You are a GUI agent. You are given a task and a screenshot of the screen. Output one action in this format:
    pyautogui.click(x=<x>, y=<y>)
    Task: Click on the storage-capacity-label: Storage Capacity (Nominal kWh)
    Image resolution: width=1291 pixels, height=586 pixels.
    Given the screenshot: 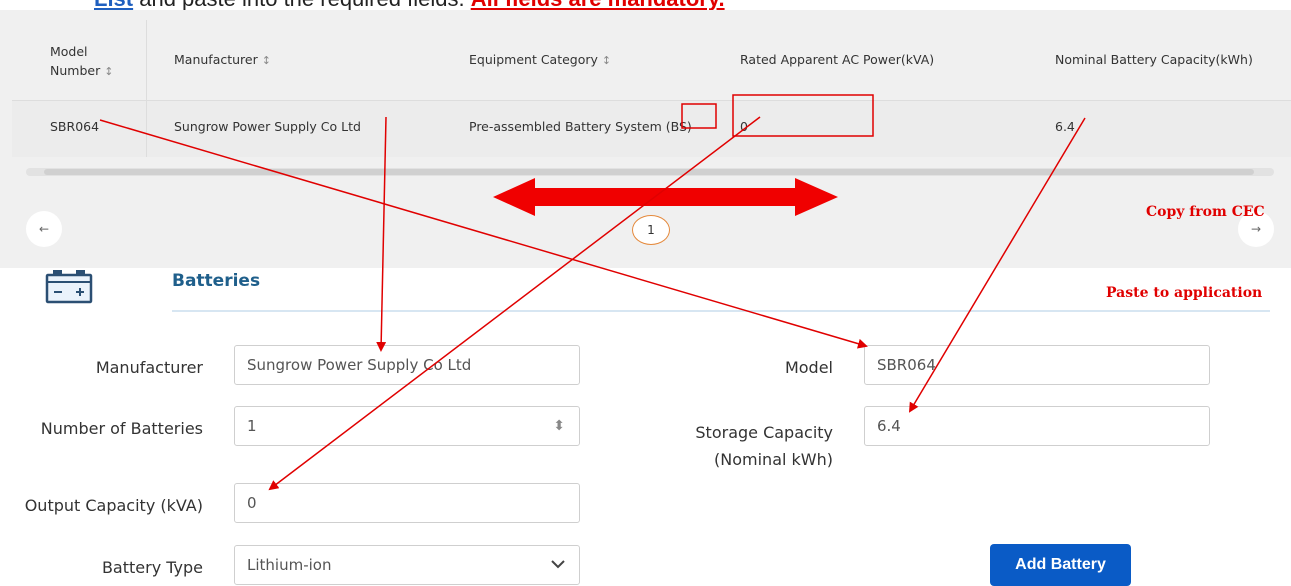 What is the action you would take?
    pyautogui.click(x=736, y=446)
    